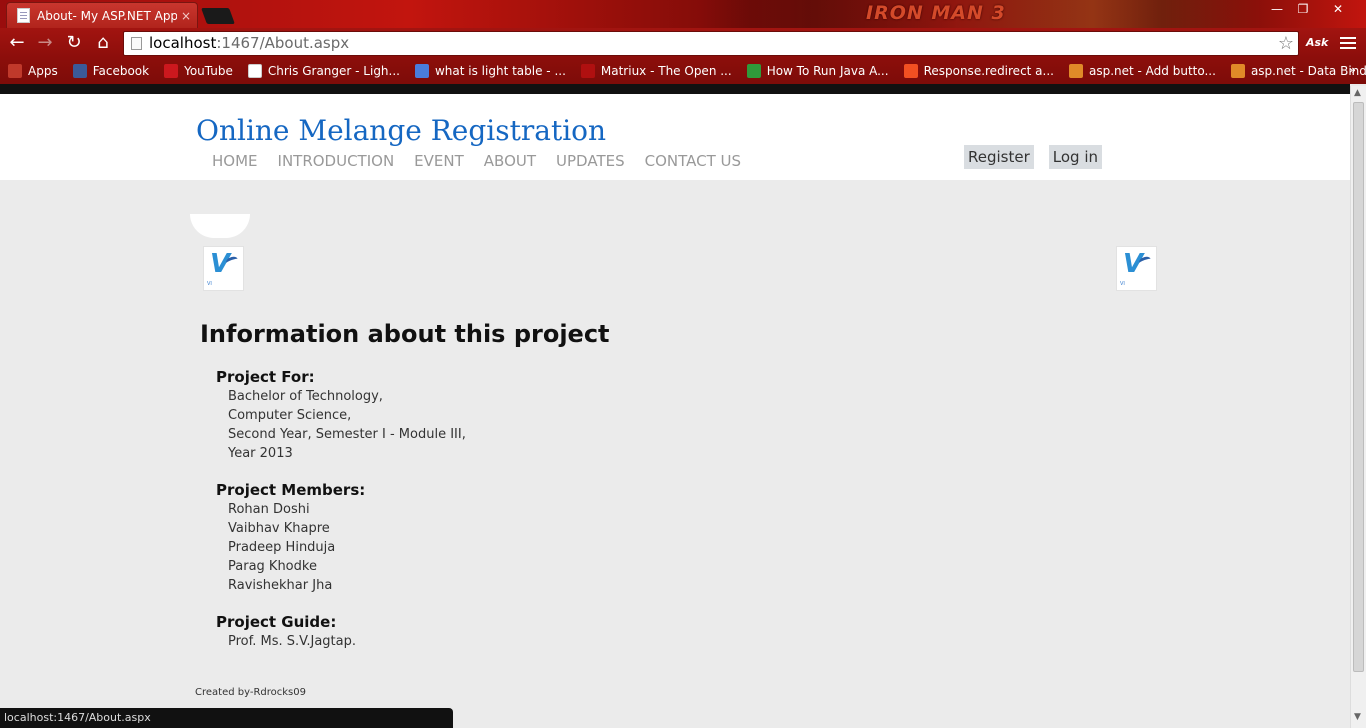 The height and width of the screenshot is (728, 1366). I want to click on home-icon: ⌂, so click(103, 43).